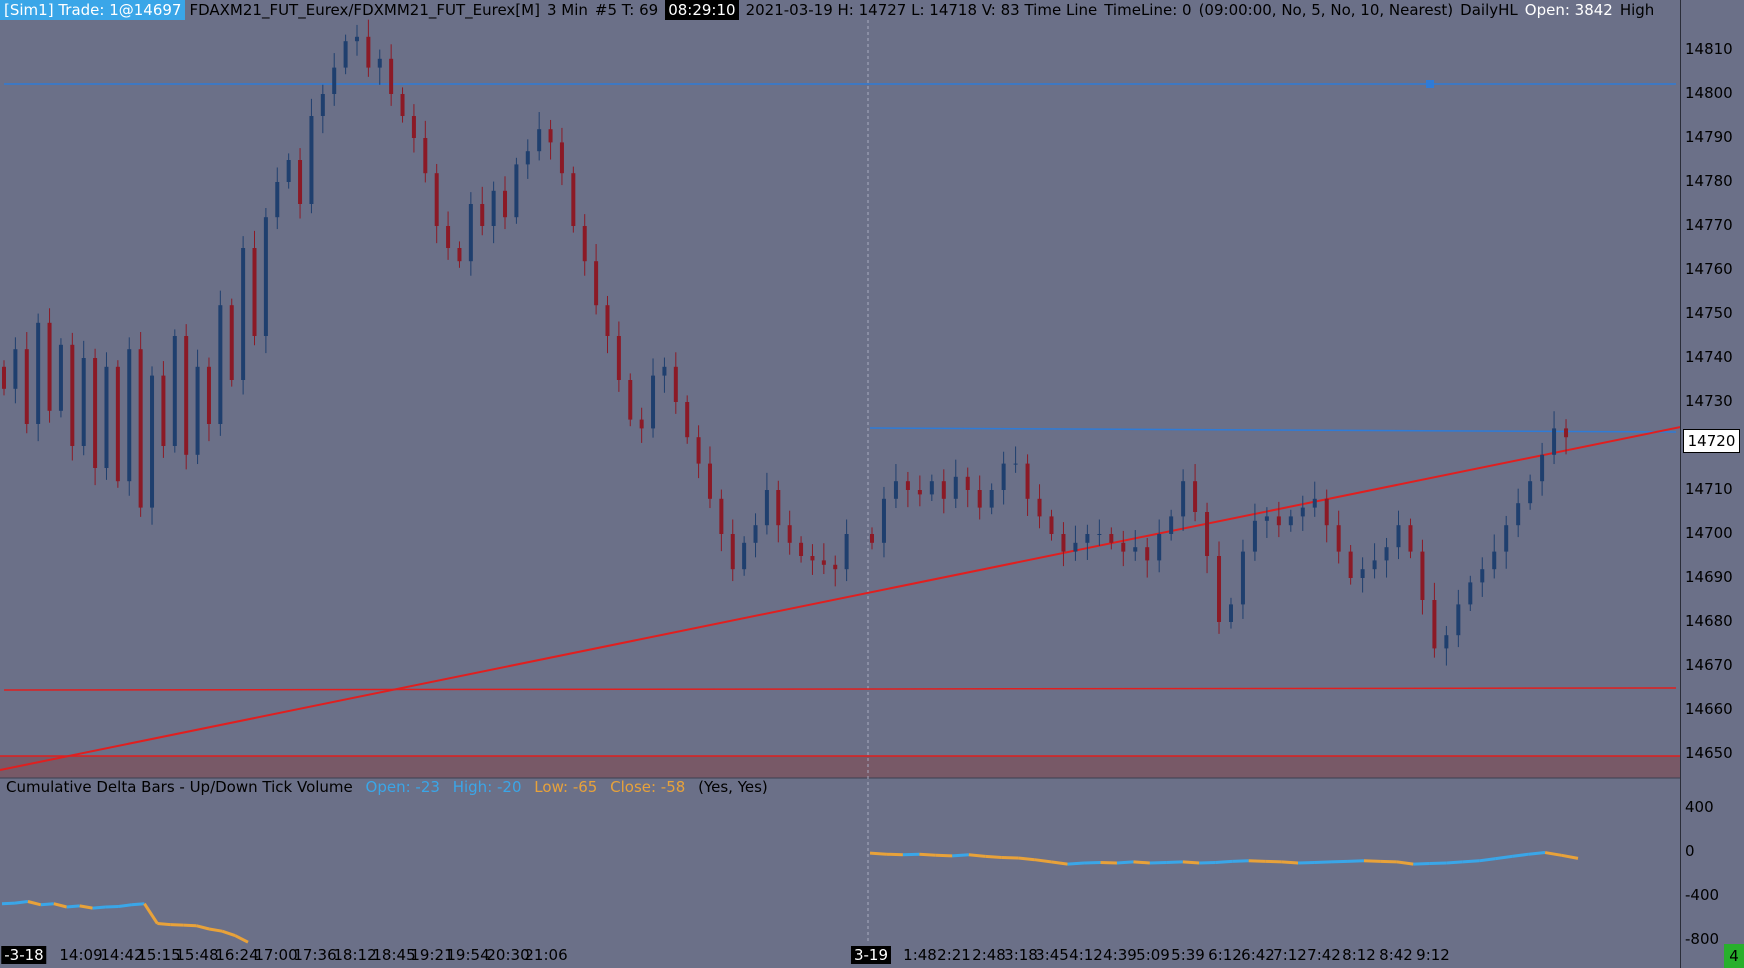 Image resolution: width=1744 pixels, height=968 pixels. I want to click on period-label: 3 Min, so click(567, 10).